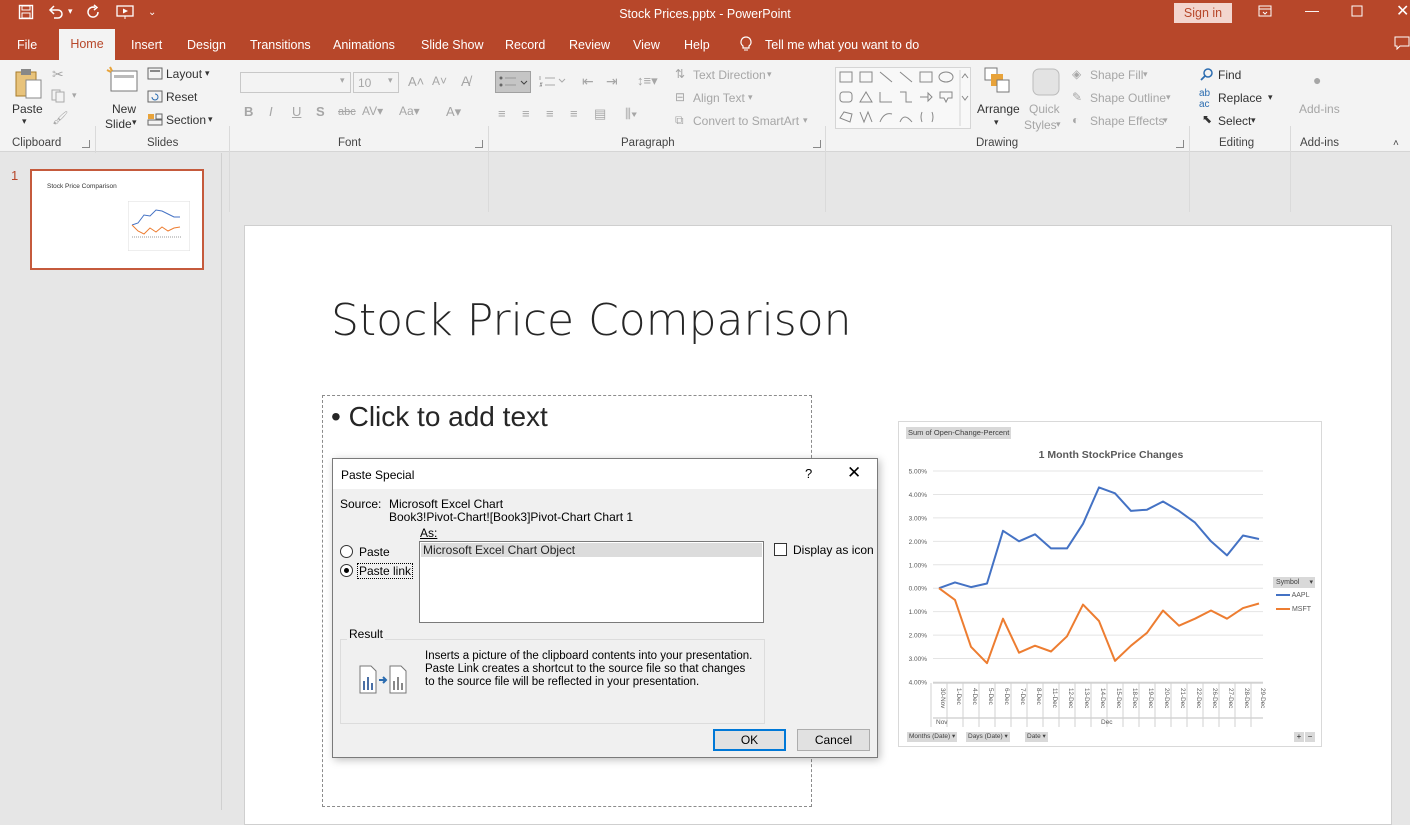  Describe the element at coordinates (997, 82) in the screenshot. I see `arrange-icon` at that location.